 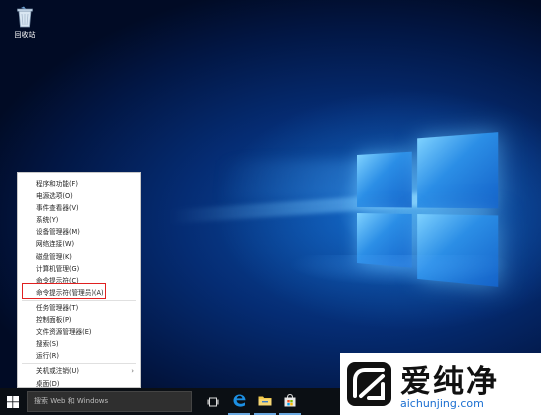 I want to click on site-watermark: 爱纯净 aichunjing.com, so click(x=440, y=384).